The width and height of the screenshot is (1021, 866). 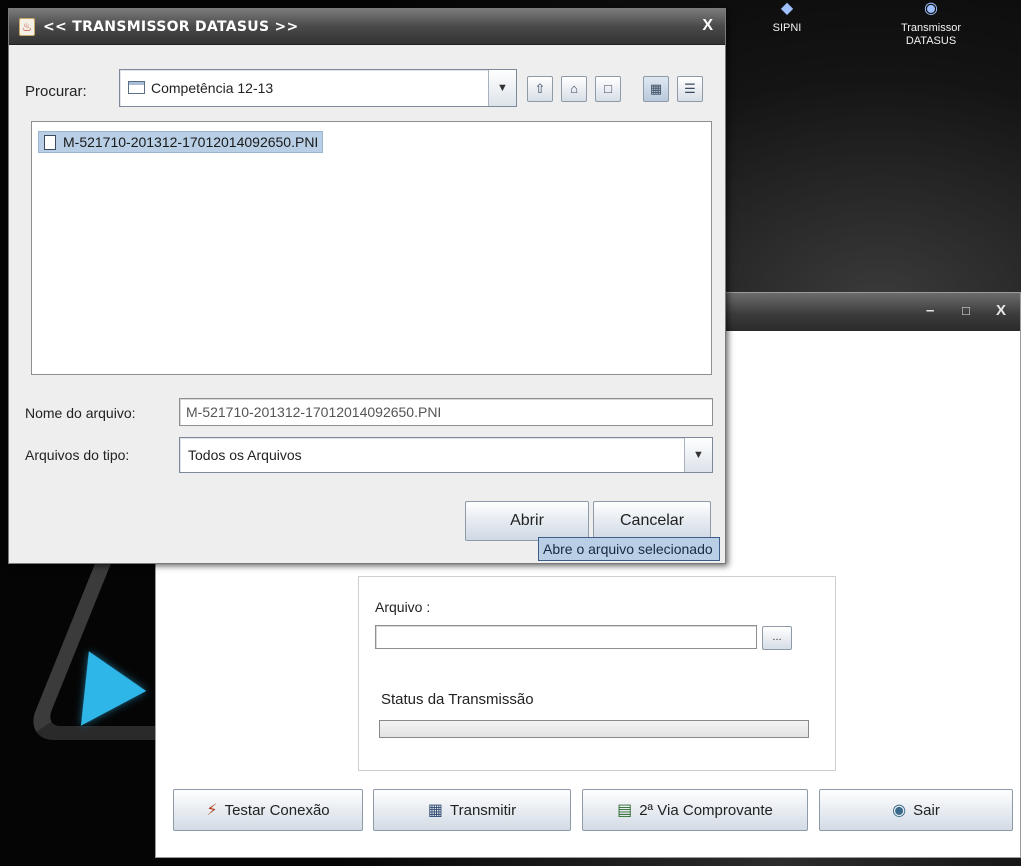 What do you see at coordinates (457, 699) in the screenshot?
I see `status-label: Status da Transmissão` at bounding box center [457, 699].